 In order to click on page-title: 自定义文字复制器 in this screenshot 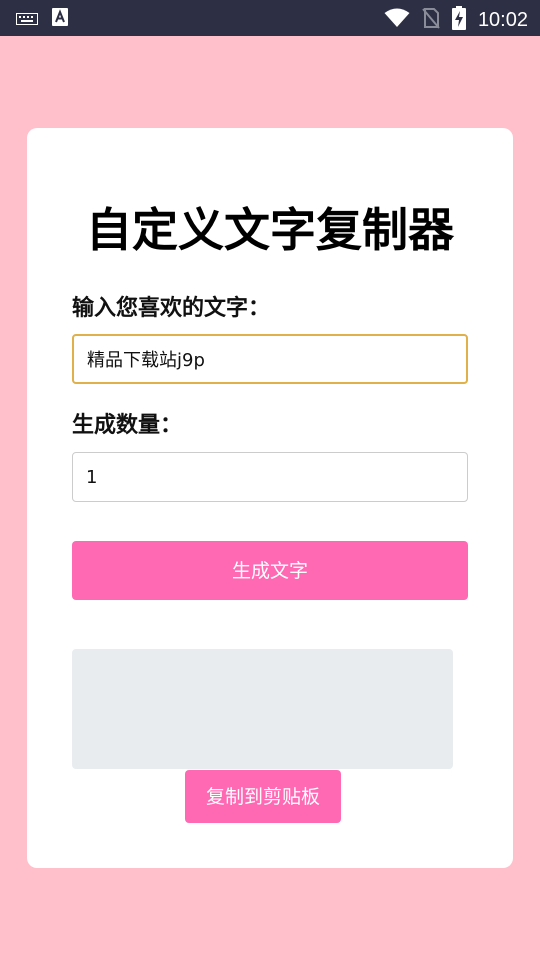, I will do `click(270, 230)`.